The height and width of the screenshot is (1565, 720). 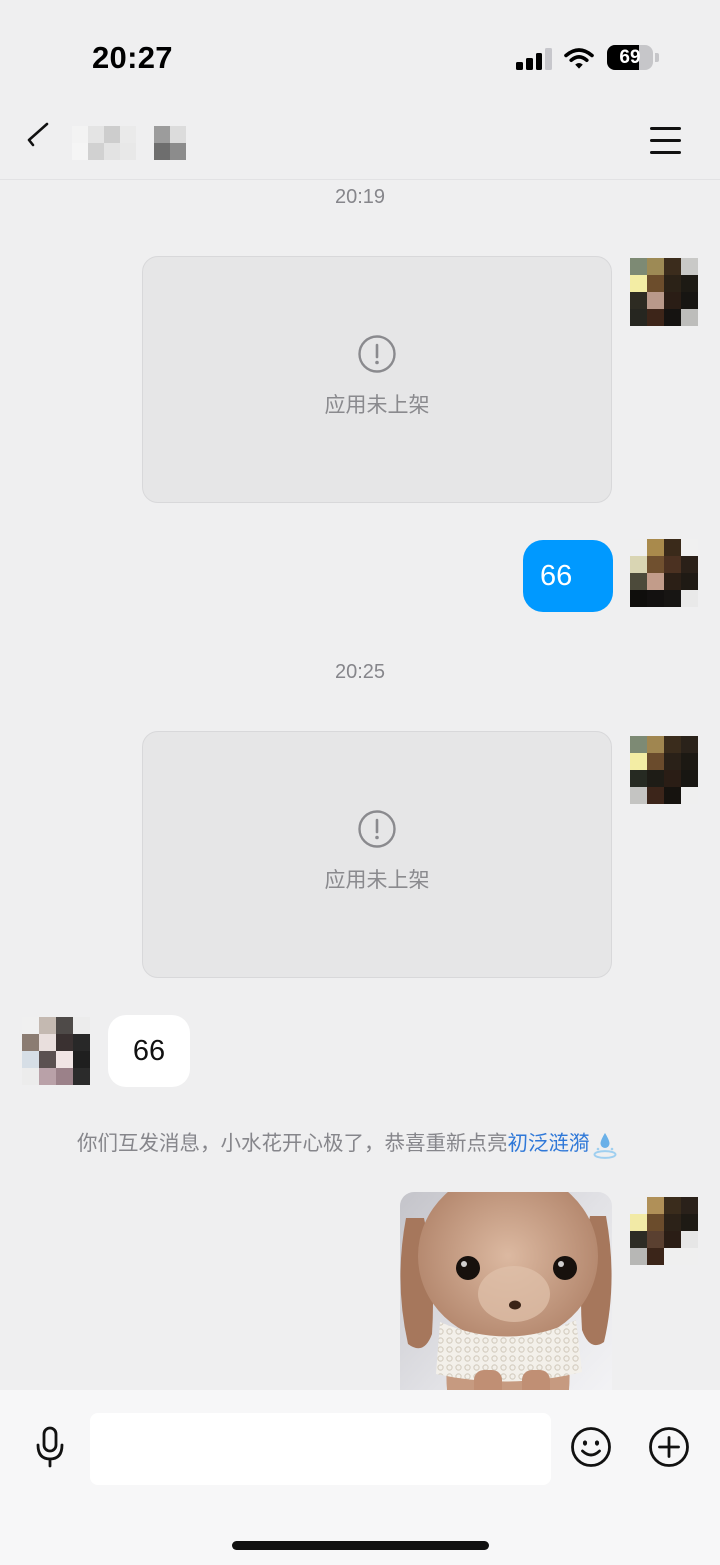 What do you see at coordinates (320, 1449) in the screenshot?
I see `message-input` at bounding box center [320, 1449].